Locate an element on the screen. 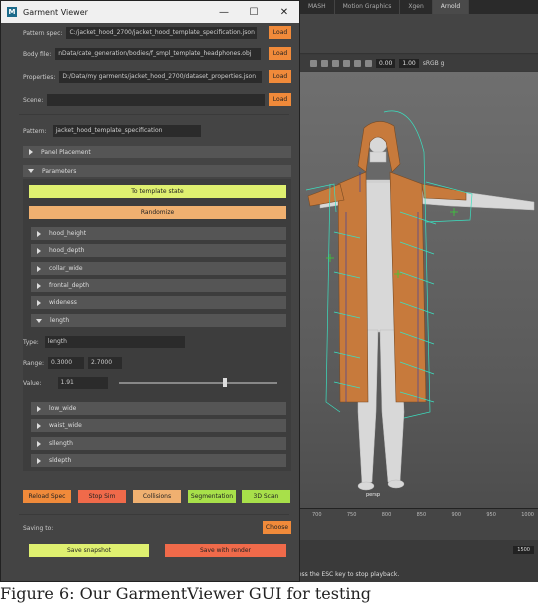  window-controls: — ☐ ✕ is located at coordinates (254, 12).